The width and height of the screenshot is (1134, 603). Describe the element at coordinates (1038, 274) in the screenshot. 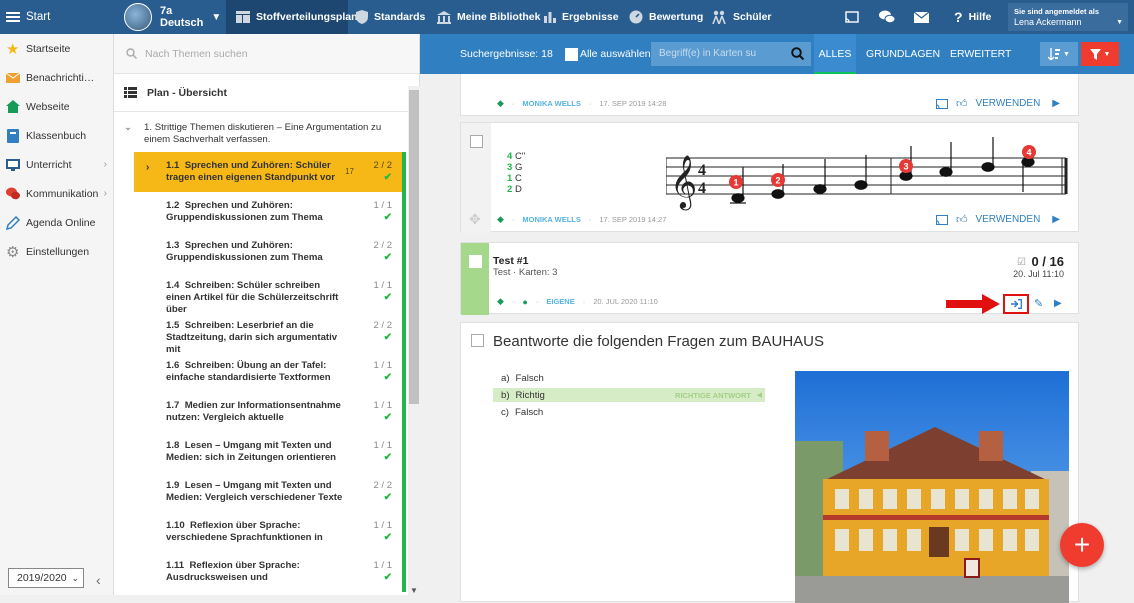

I see `test-score-date: 20. Jul 11:10` at that location.